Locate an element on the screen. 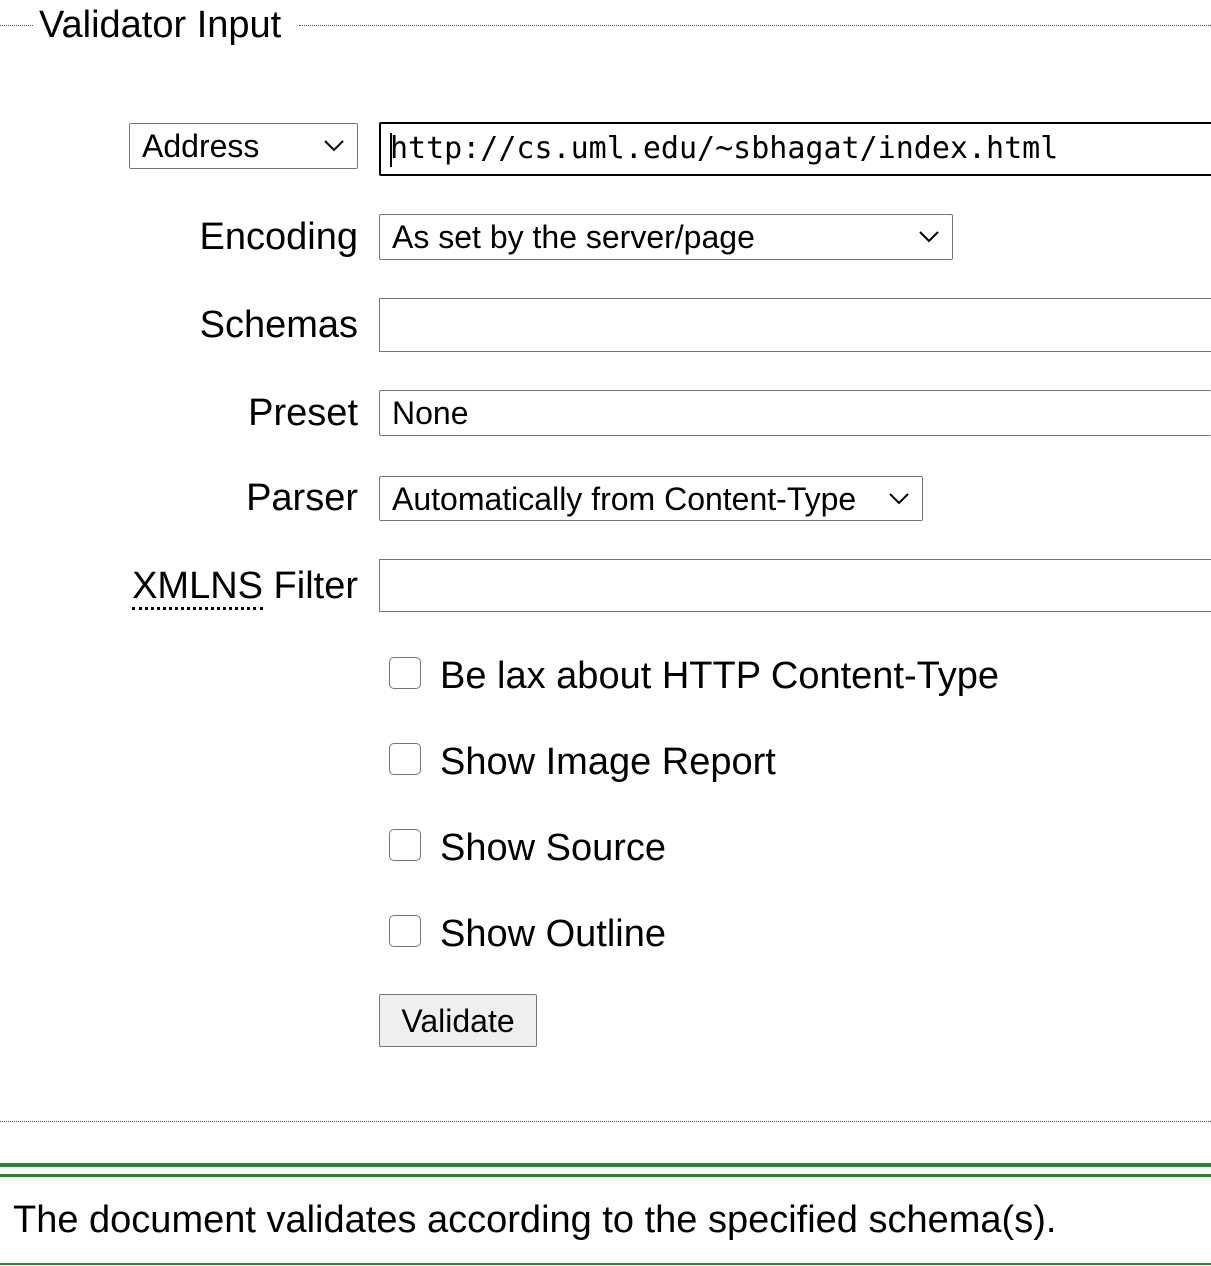 The width and height of the screenshot is (1211, 1266). parser-label: Parser is located at coordinates (302, 498).